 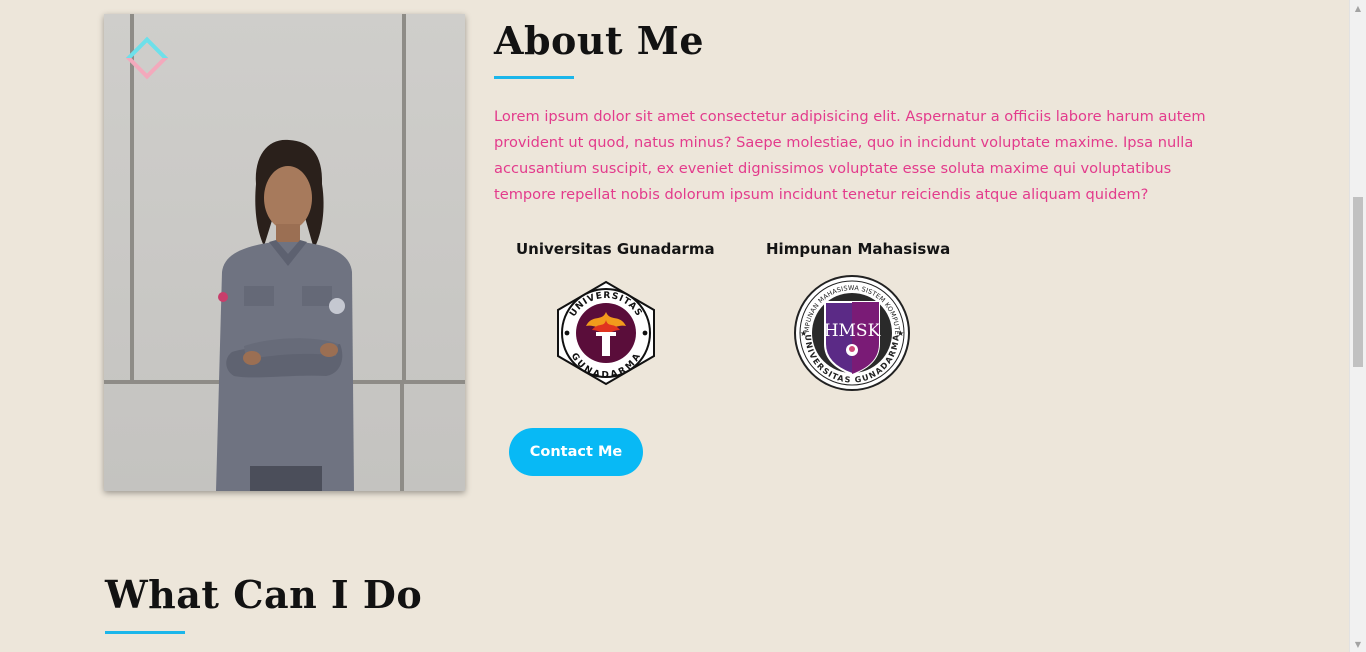 What do you see at coordinates (1358, 644) in the screenshot?
I see `scroll-down-arrow-icon: ▼` at bounding box center [1358, 644].